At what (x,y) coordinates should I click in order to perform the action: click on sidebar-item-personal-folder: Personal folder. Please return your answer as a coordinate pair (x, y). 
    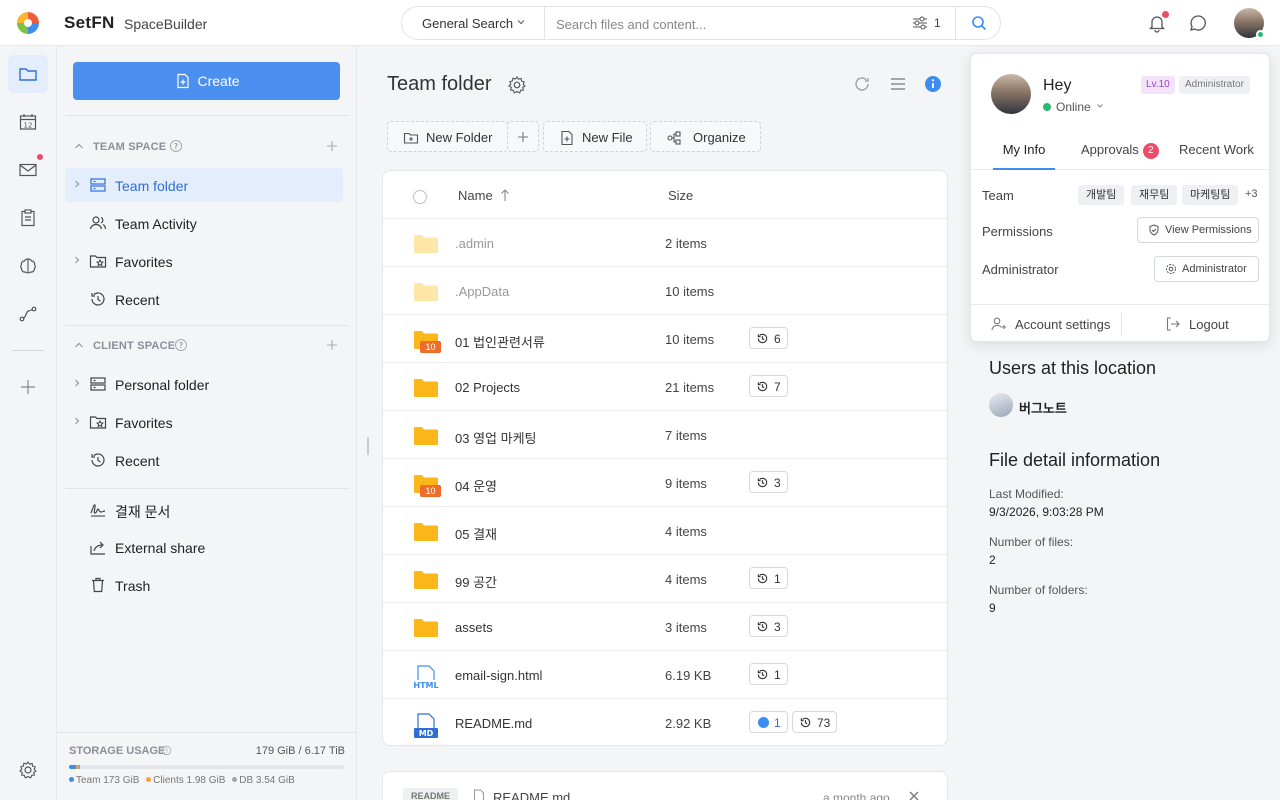
    Looking at the image, I should click on (204, 384).